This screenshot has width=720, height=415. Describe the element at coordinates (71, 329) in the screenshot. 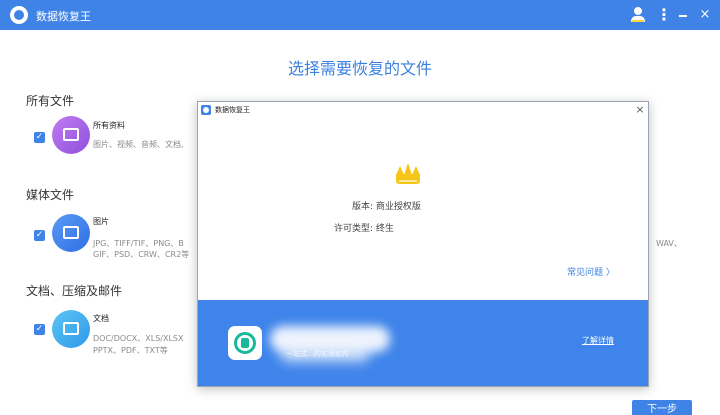

I see `document-icon` at that location.